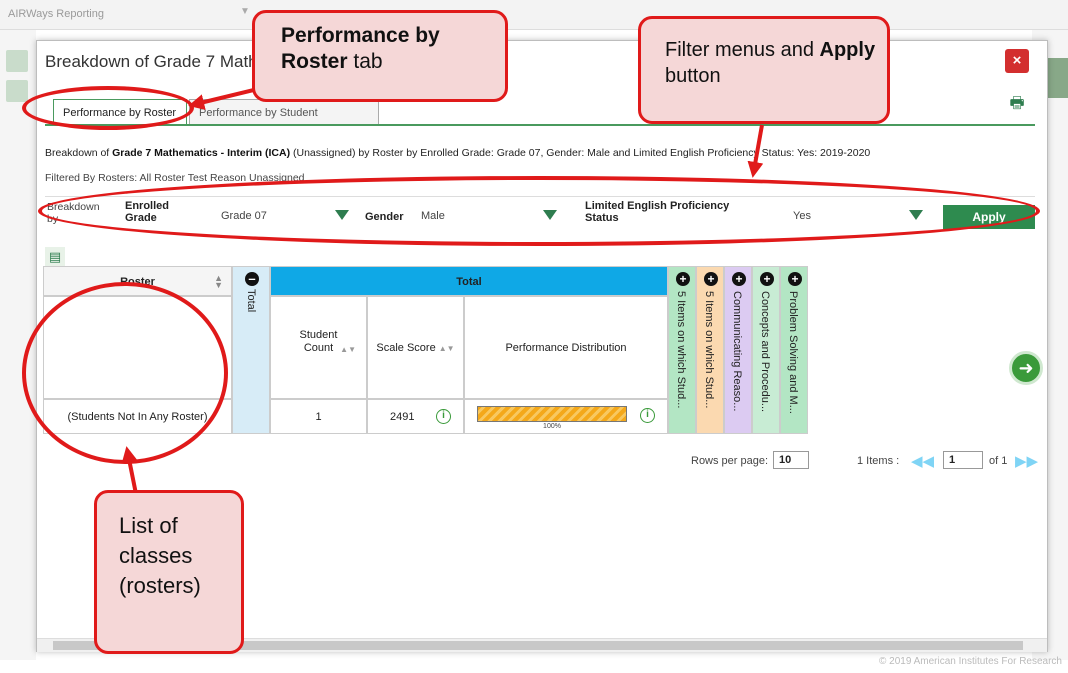  What do you see at coordinates (764, 70) in the screenshot?
I see `callout-filters: Filter menus and Apply button` at bounding box center [764, 70].